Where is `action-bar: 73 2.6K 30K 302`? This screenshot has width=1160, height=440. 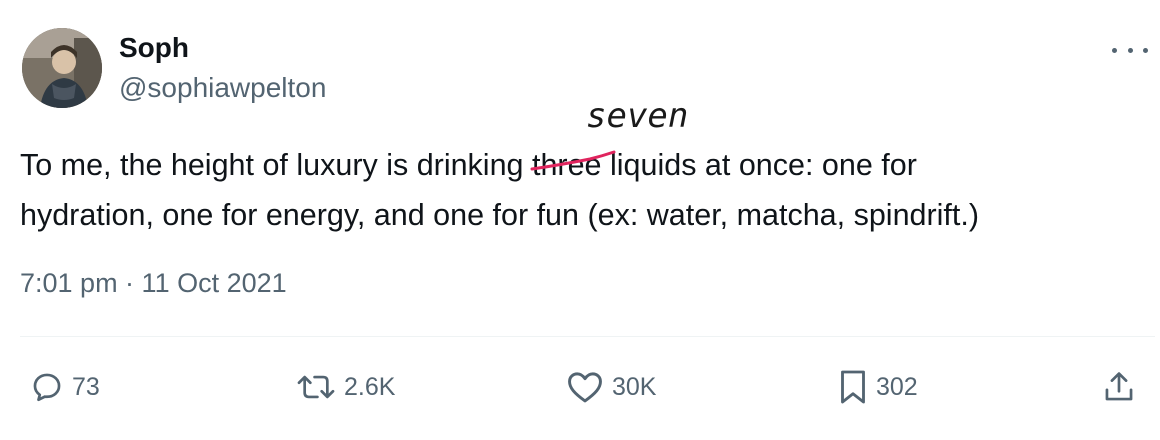
action-bar: 73 2.6K 30K 302 is located at coordinates (580, 387).